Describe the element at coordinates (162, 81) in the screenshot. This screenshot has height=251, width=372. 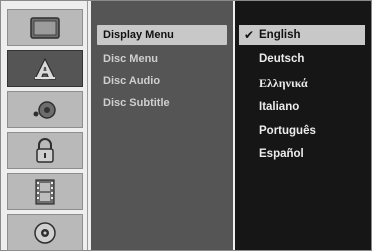
I see `menu-item-disc-audio: Disc Audio` at that location.